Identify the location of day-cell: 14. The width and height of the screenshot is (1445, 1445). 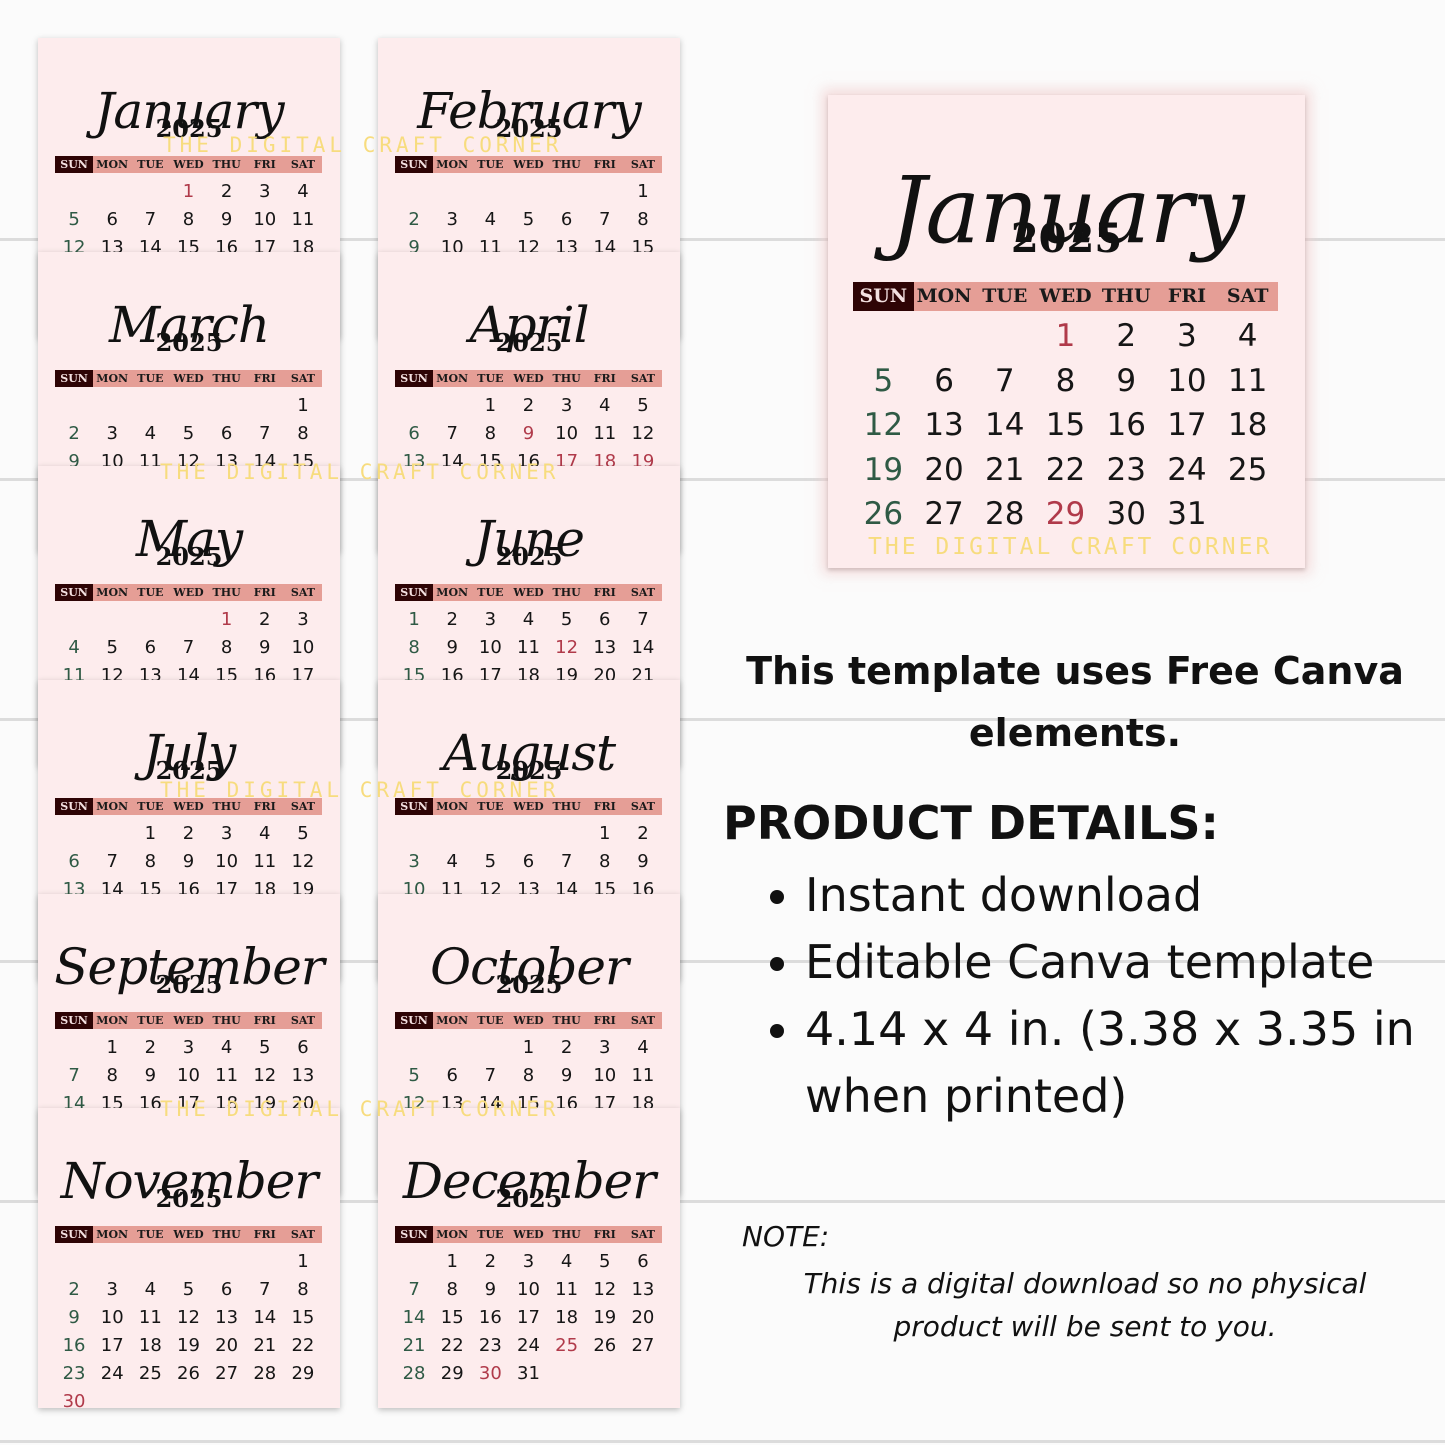
(1005, 425).